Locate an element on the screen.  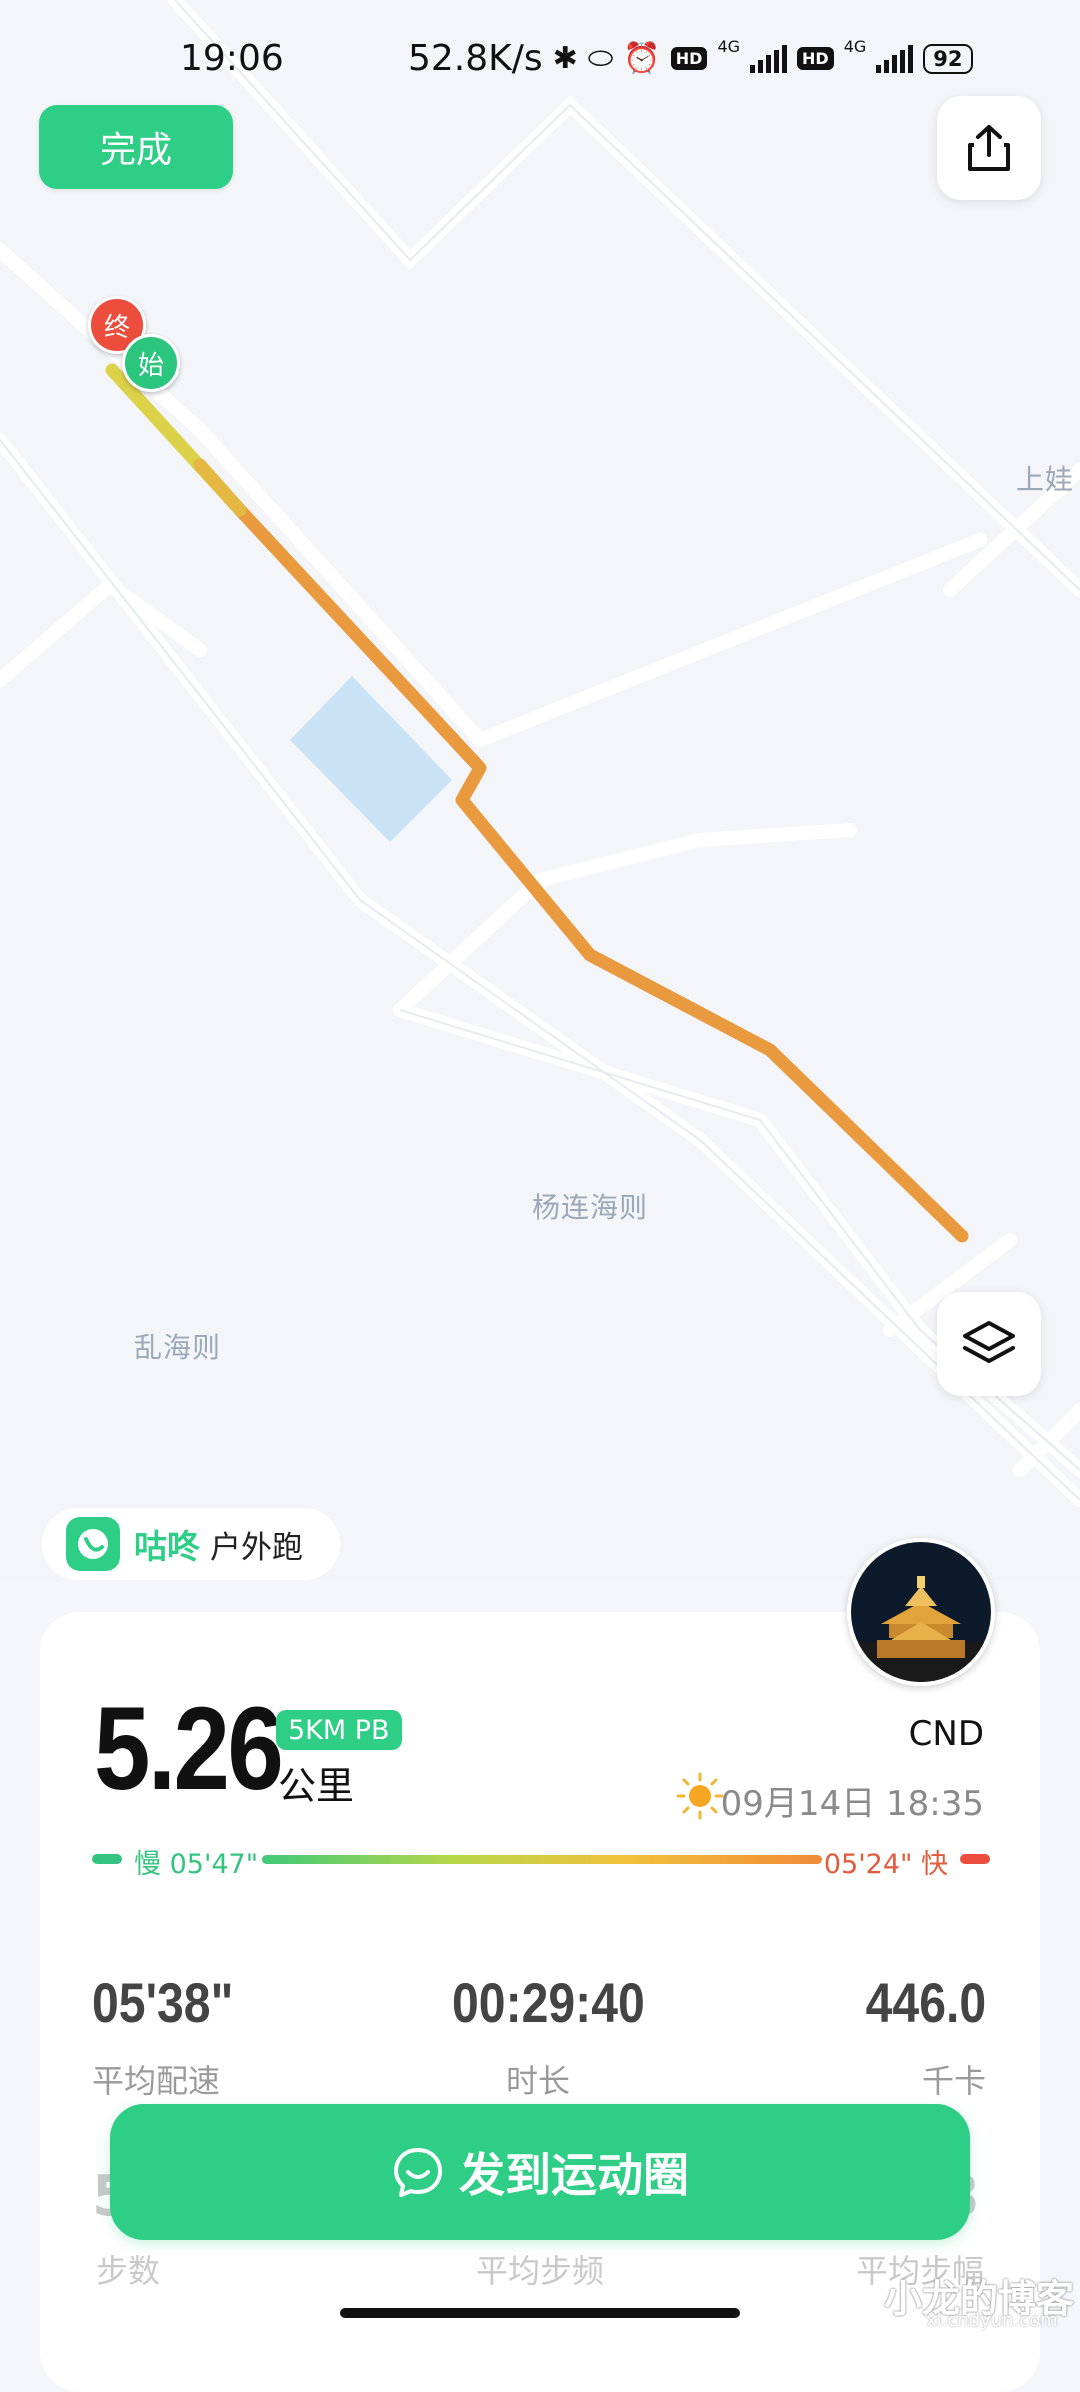
status-icons: 52.8K/s ✱ ⬭ ⏰ HD 4G HD 4G 92 is located at coordinates (690, 58).